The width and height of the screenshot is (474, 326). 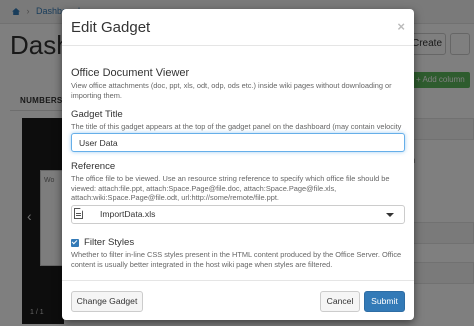 What do you see at coordinates (390, 215) in the screenshot?
I see `caret-down-icon` at bounding box center [390, 215].